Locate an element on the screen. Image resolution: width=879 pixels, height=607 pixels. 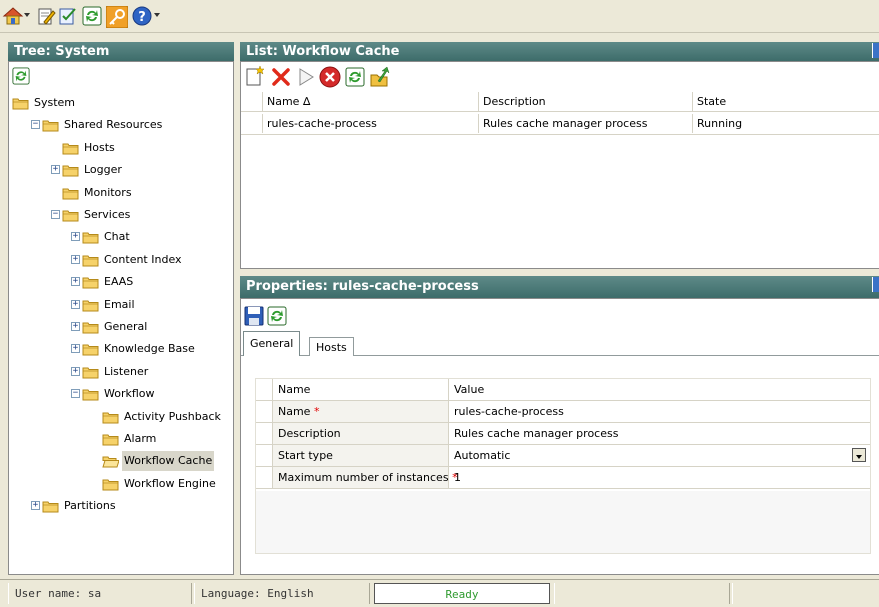
property-row: Maximum number of instances * 1 is located at coordinates (563, 478).